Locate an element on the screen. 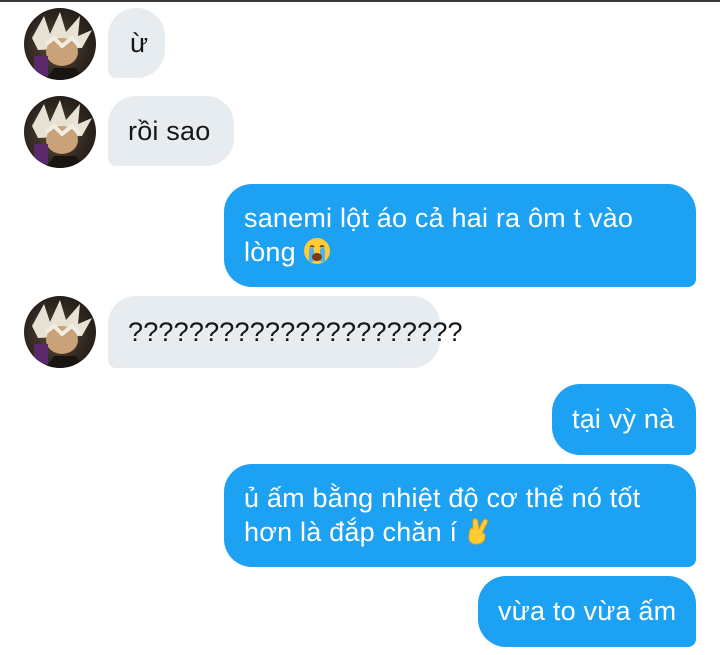 This screenshot has width=720, height=655. message-text-line: ủ ấm bằng nhiệt độ cơ thể nó tốt is located at coordinates (442, 498).